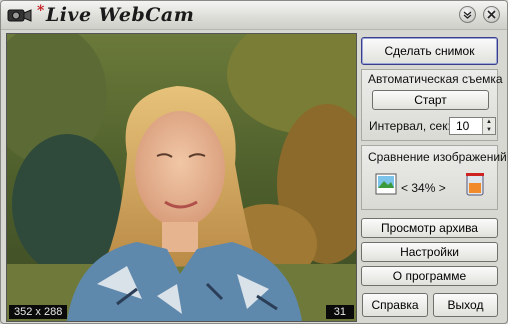 This screenshot has height=324, width=508. I want to click on view-archive-button: Просмотр архива, so click(429, 228).